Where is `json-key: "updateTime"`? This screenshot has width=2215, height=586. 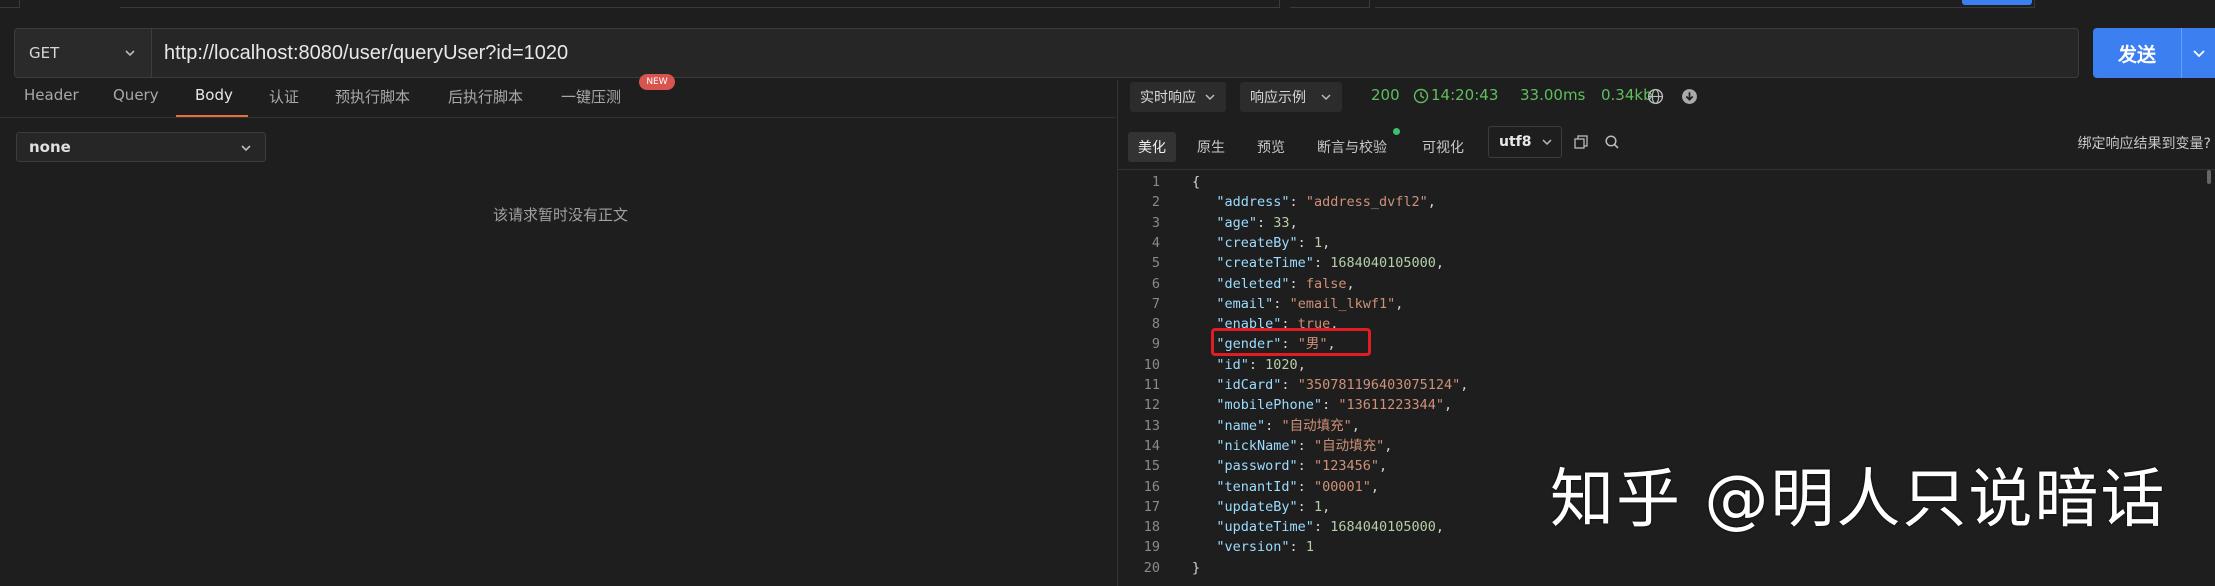
json-key: "updateTime" is located at coordinates (1265, 527).